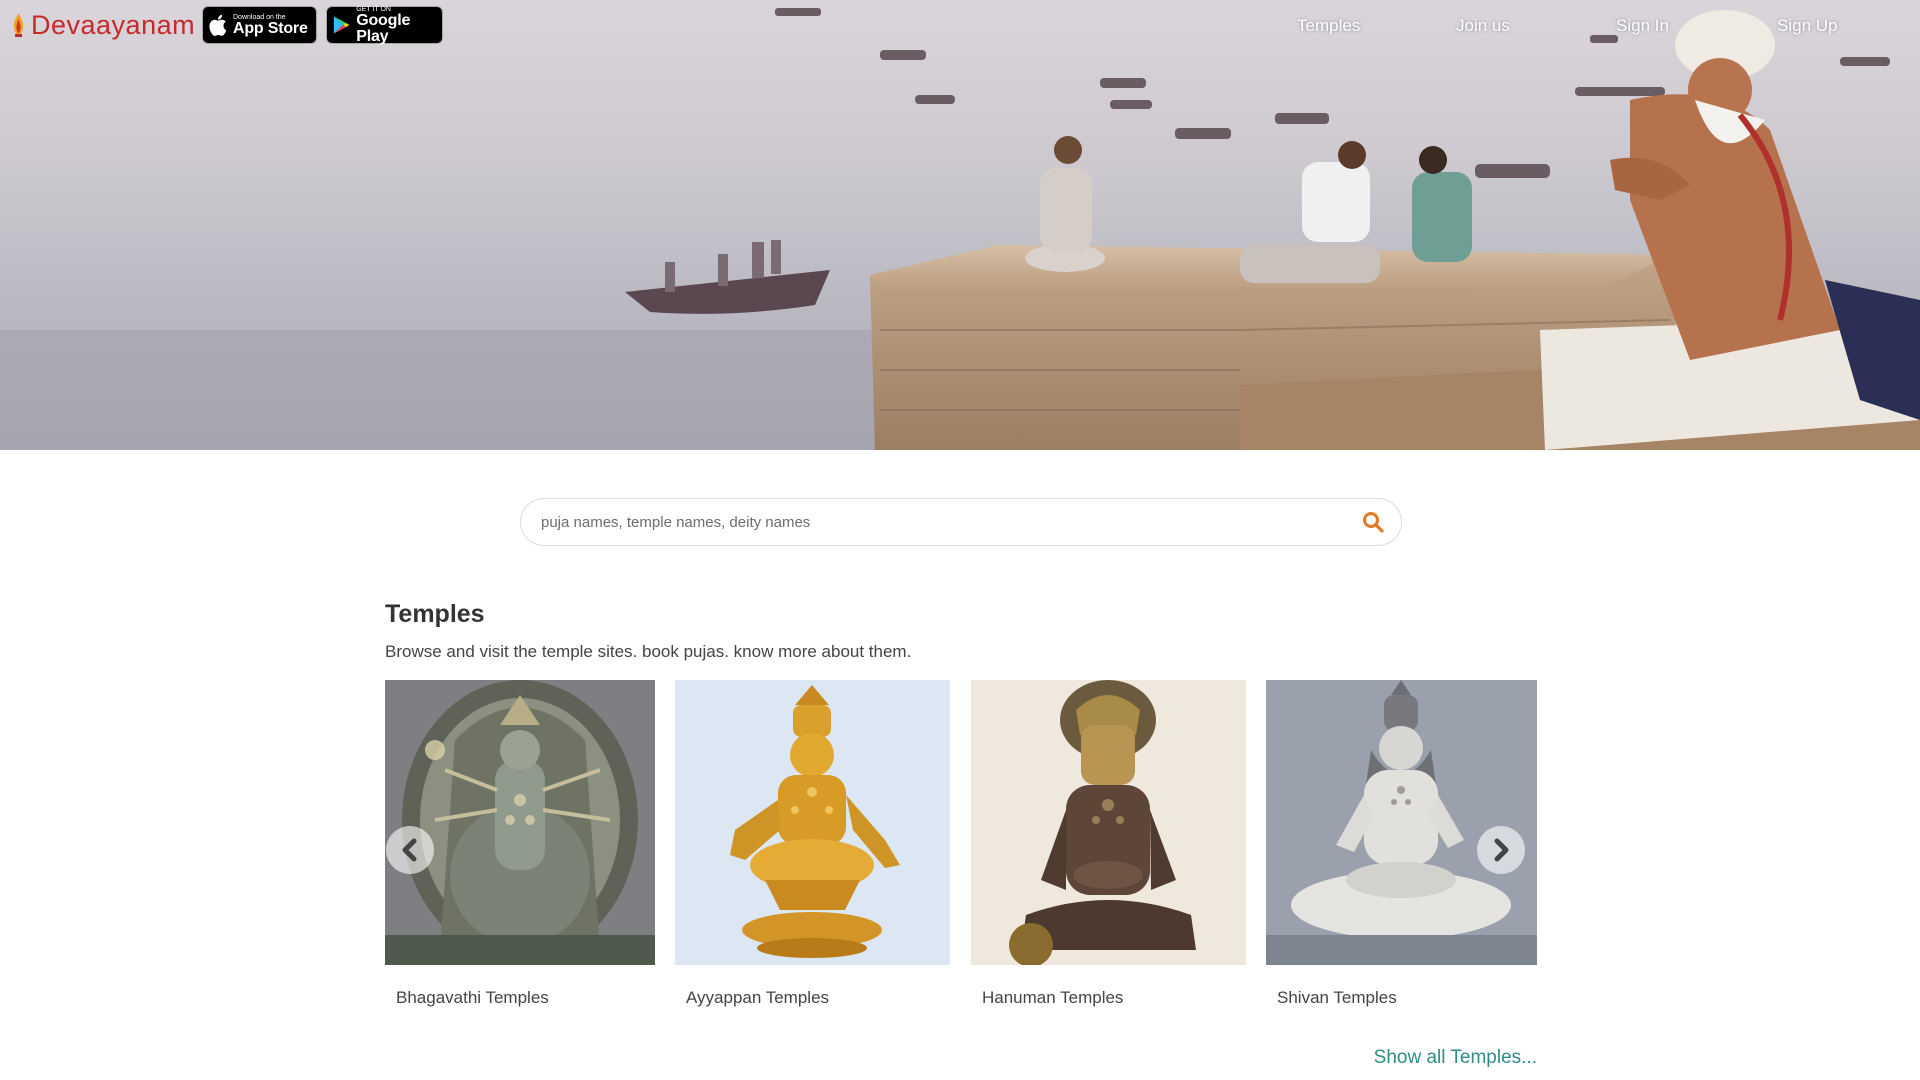  Describe the element at coordinates (1053, 997) in the screenshot. I see `temple-card-label: Hanuman Temples` at that location.